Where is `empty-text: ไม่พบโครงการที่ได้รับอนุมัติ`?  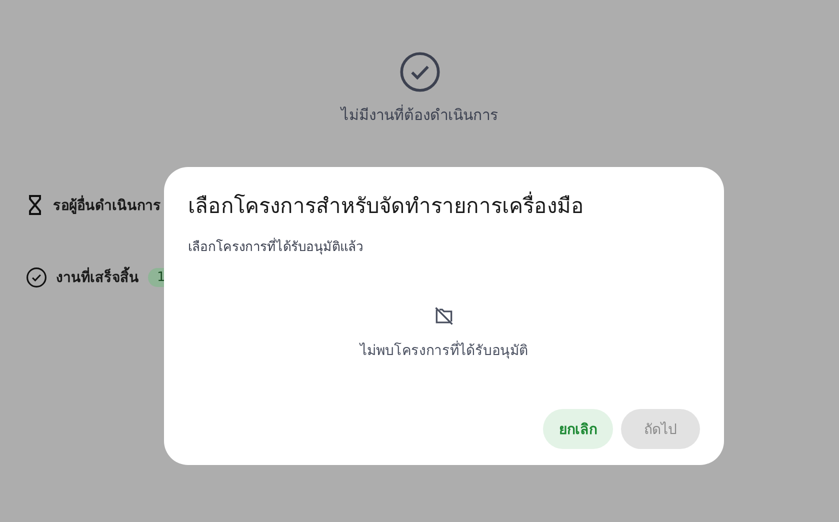 empty-text: ไม่พบโครงการที่ได้รับอนุมัติ is located at coordinates (444, 350).